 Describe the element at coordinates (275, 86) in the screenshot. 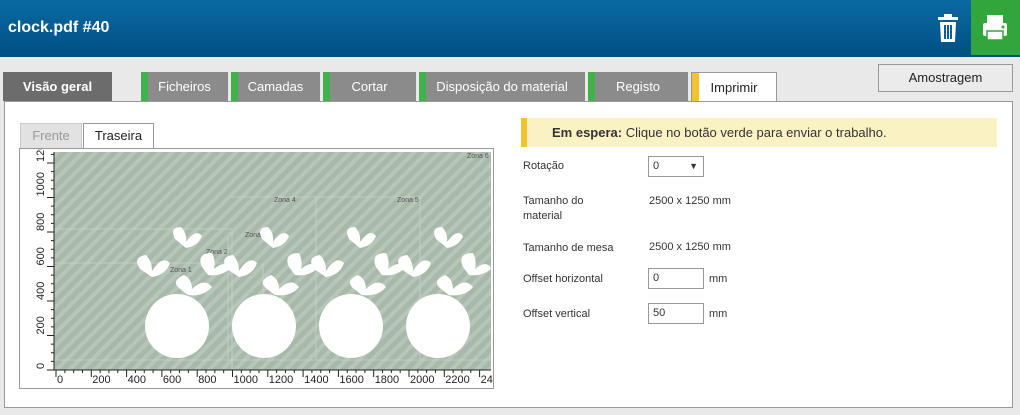

I see `tab-layers: Camadas` at that location.